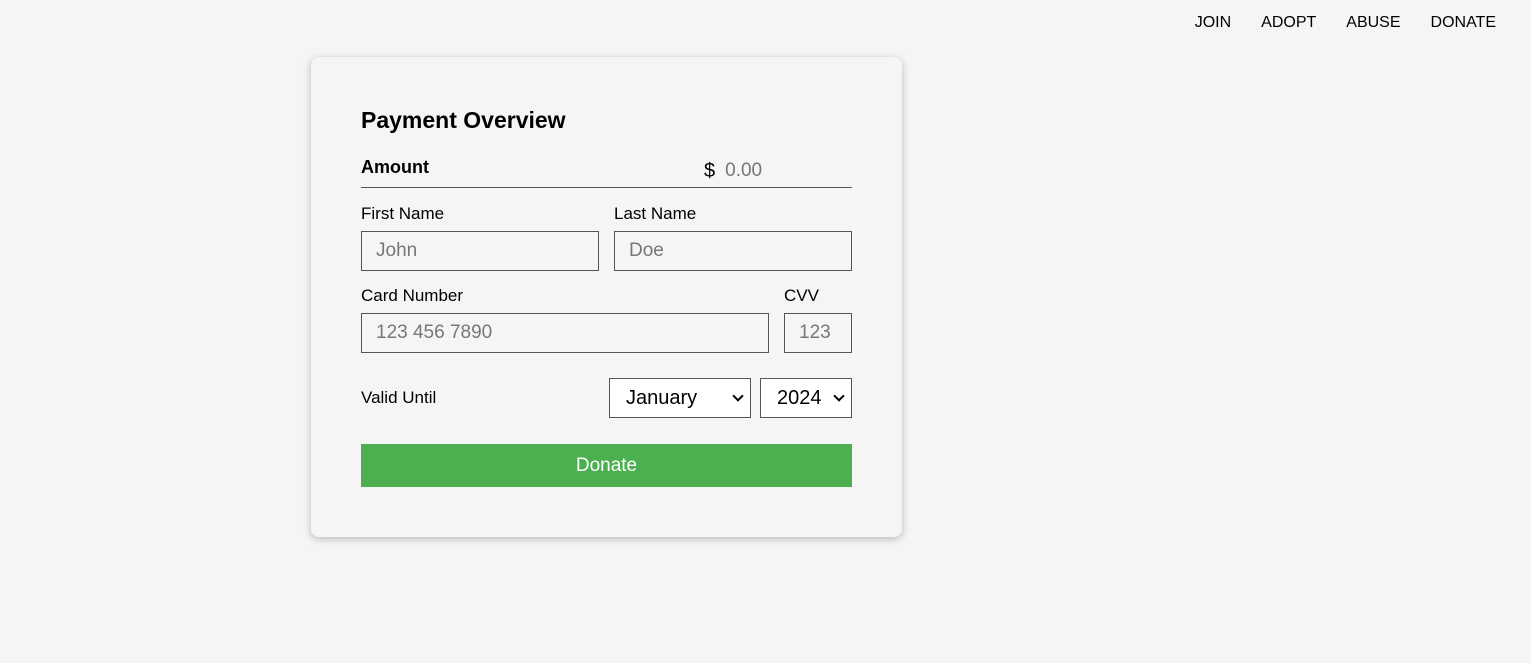 The image size is (1531, 663). What do you see at coordinates (399, 397) in the screenshot?
I see `valid-until-label: Valid Until` at bounding box center [399, 397].